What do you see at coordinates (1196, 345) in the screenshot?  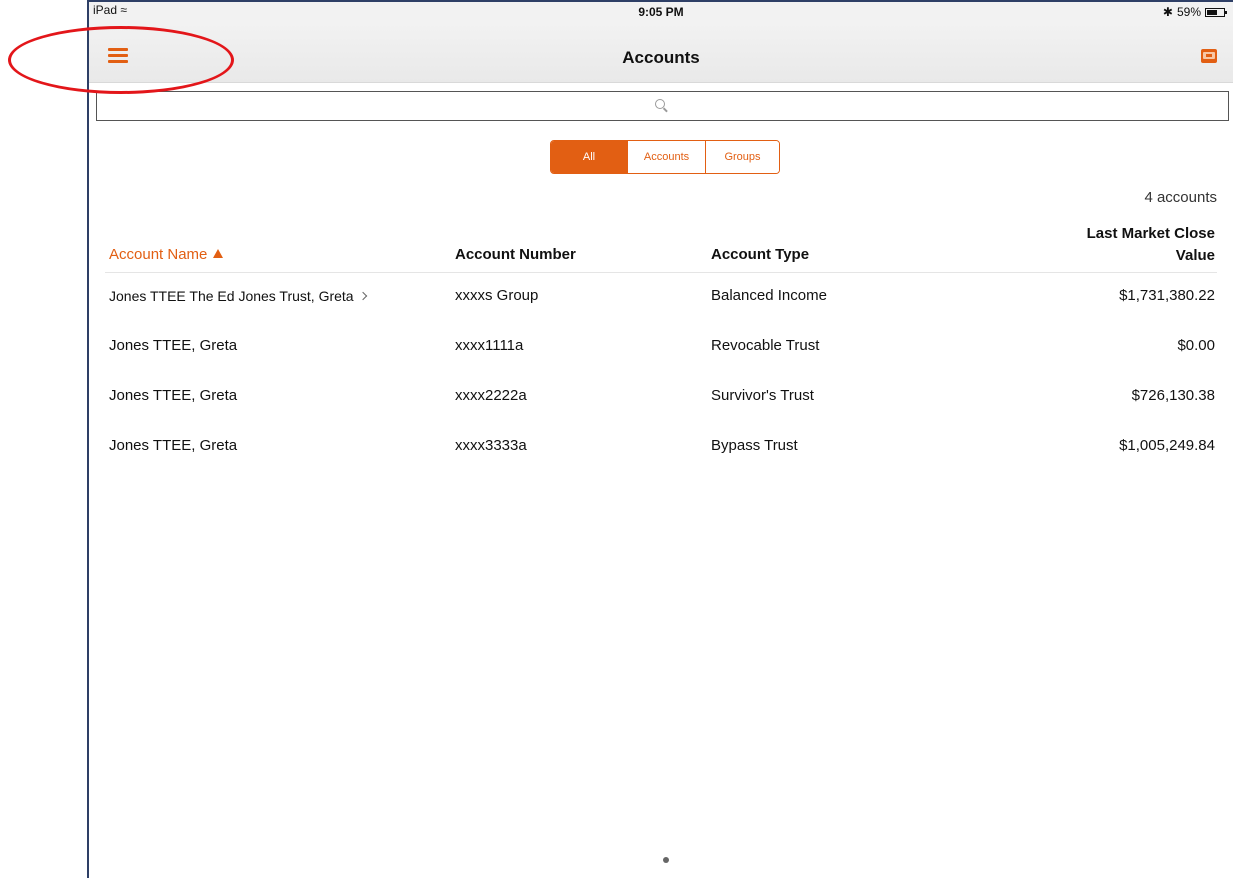 I see `account-value: $0.00` at bounding box center [1196, 345].